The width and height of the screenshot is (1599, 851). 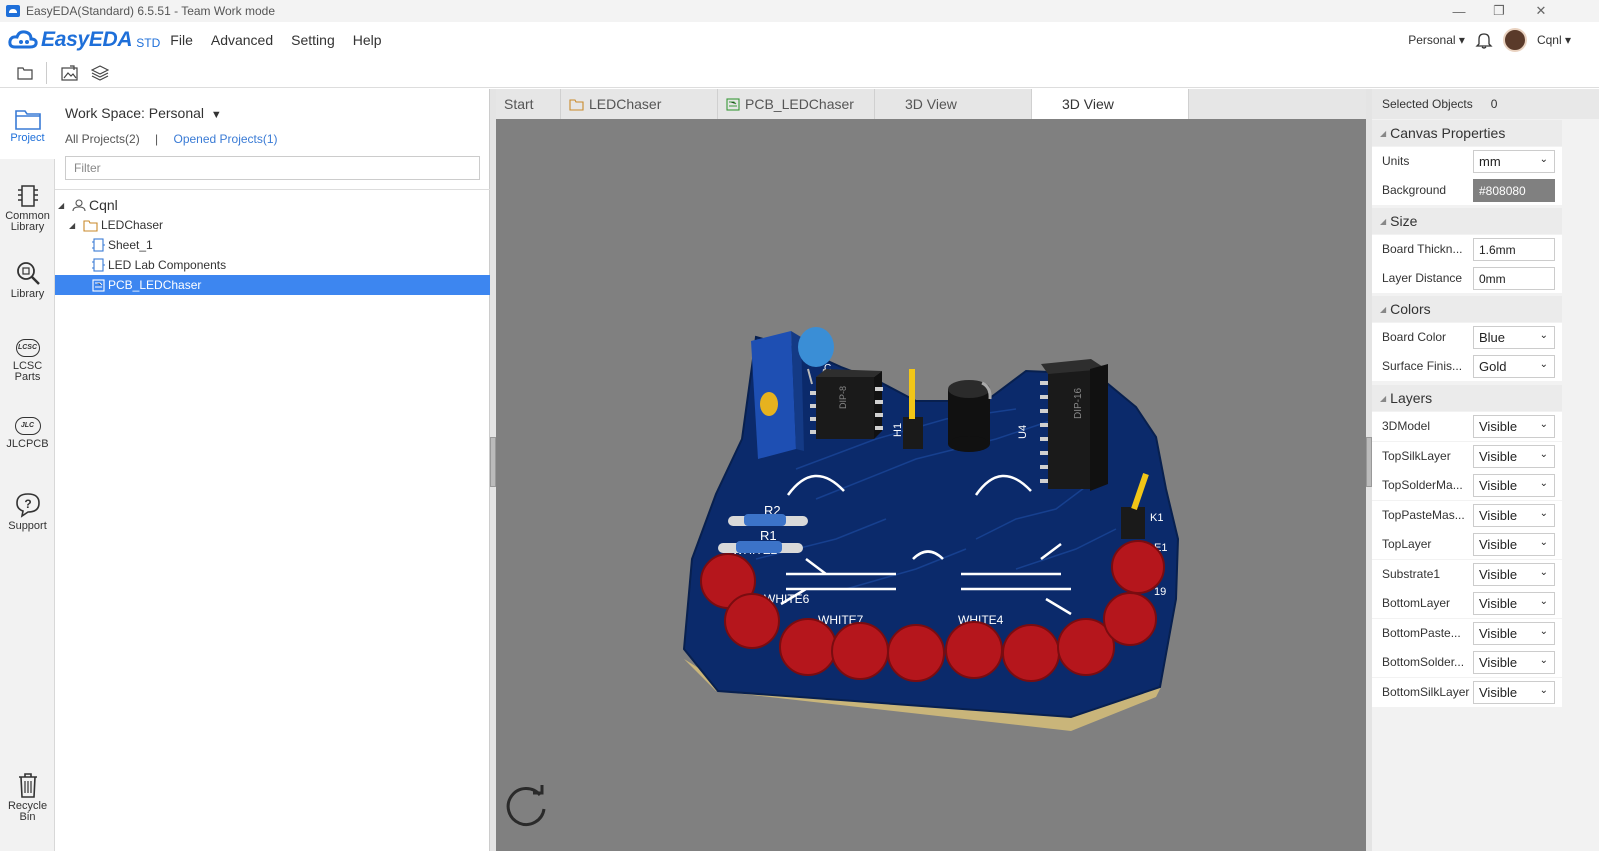 What do you see at coordinates (272, 265) in the screenshot?
I see `tree-item-components: LED Lab Components` at bounding box center [272, 265].